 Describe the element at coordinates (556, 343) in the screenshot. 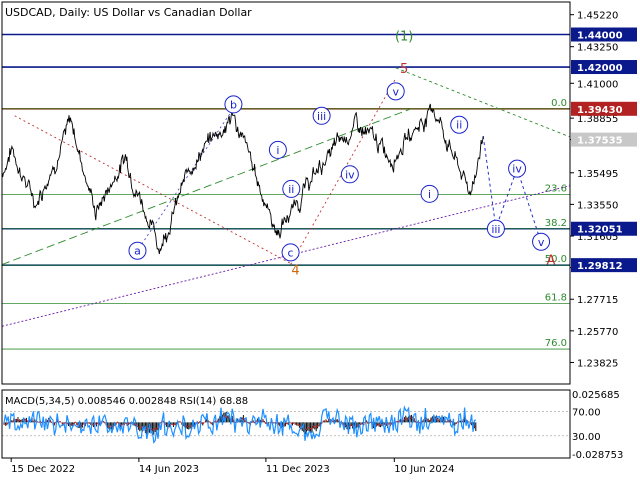

I see `fib-level-label: 76.0` at that location.